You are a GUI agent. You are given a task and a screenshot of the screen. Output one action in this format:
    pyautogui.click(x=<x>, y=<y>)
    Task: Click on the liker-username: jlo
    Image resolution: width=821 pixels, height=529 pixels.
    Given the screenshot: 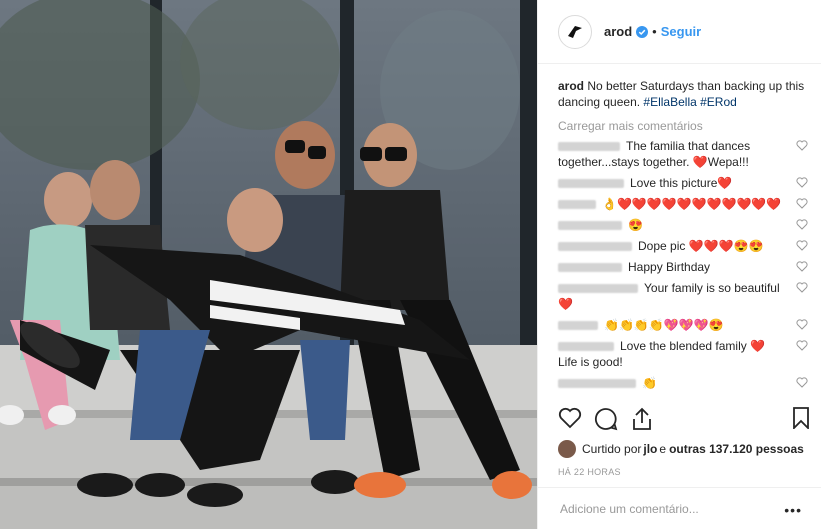 What is the action you would take?
    pyautogui.click(x=650, y=449)
    